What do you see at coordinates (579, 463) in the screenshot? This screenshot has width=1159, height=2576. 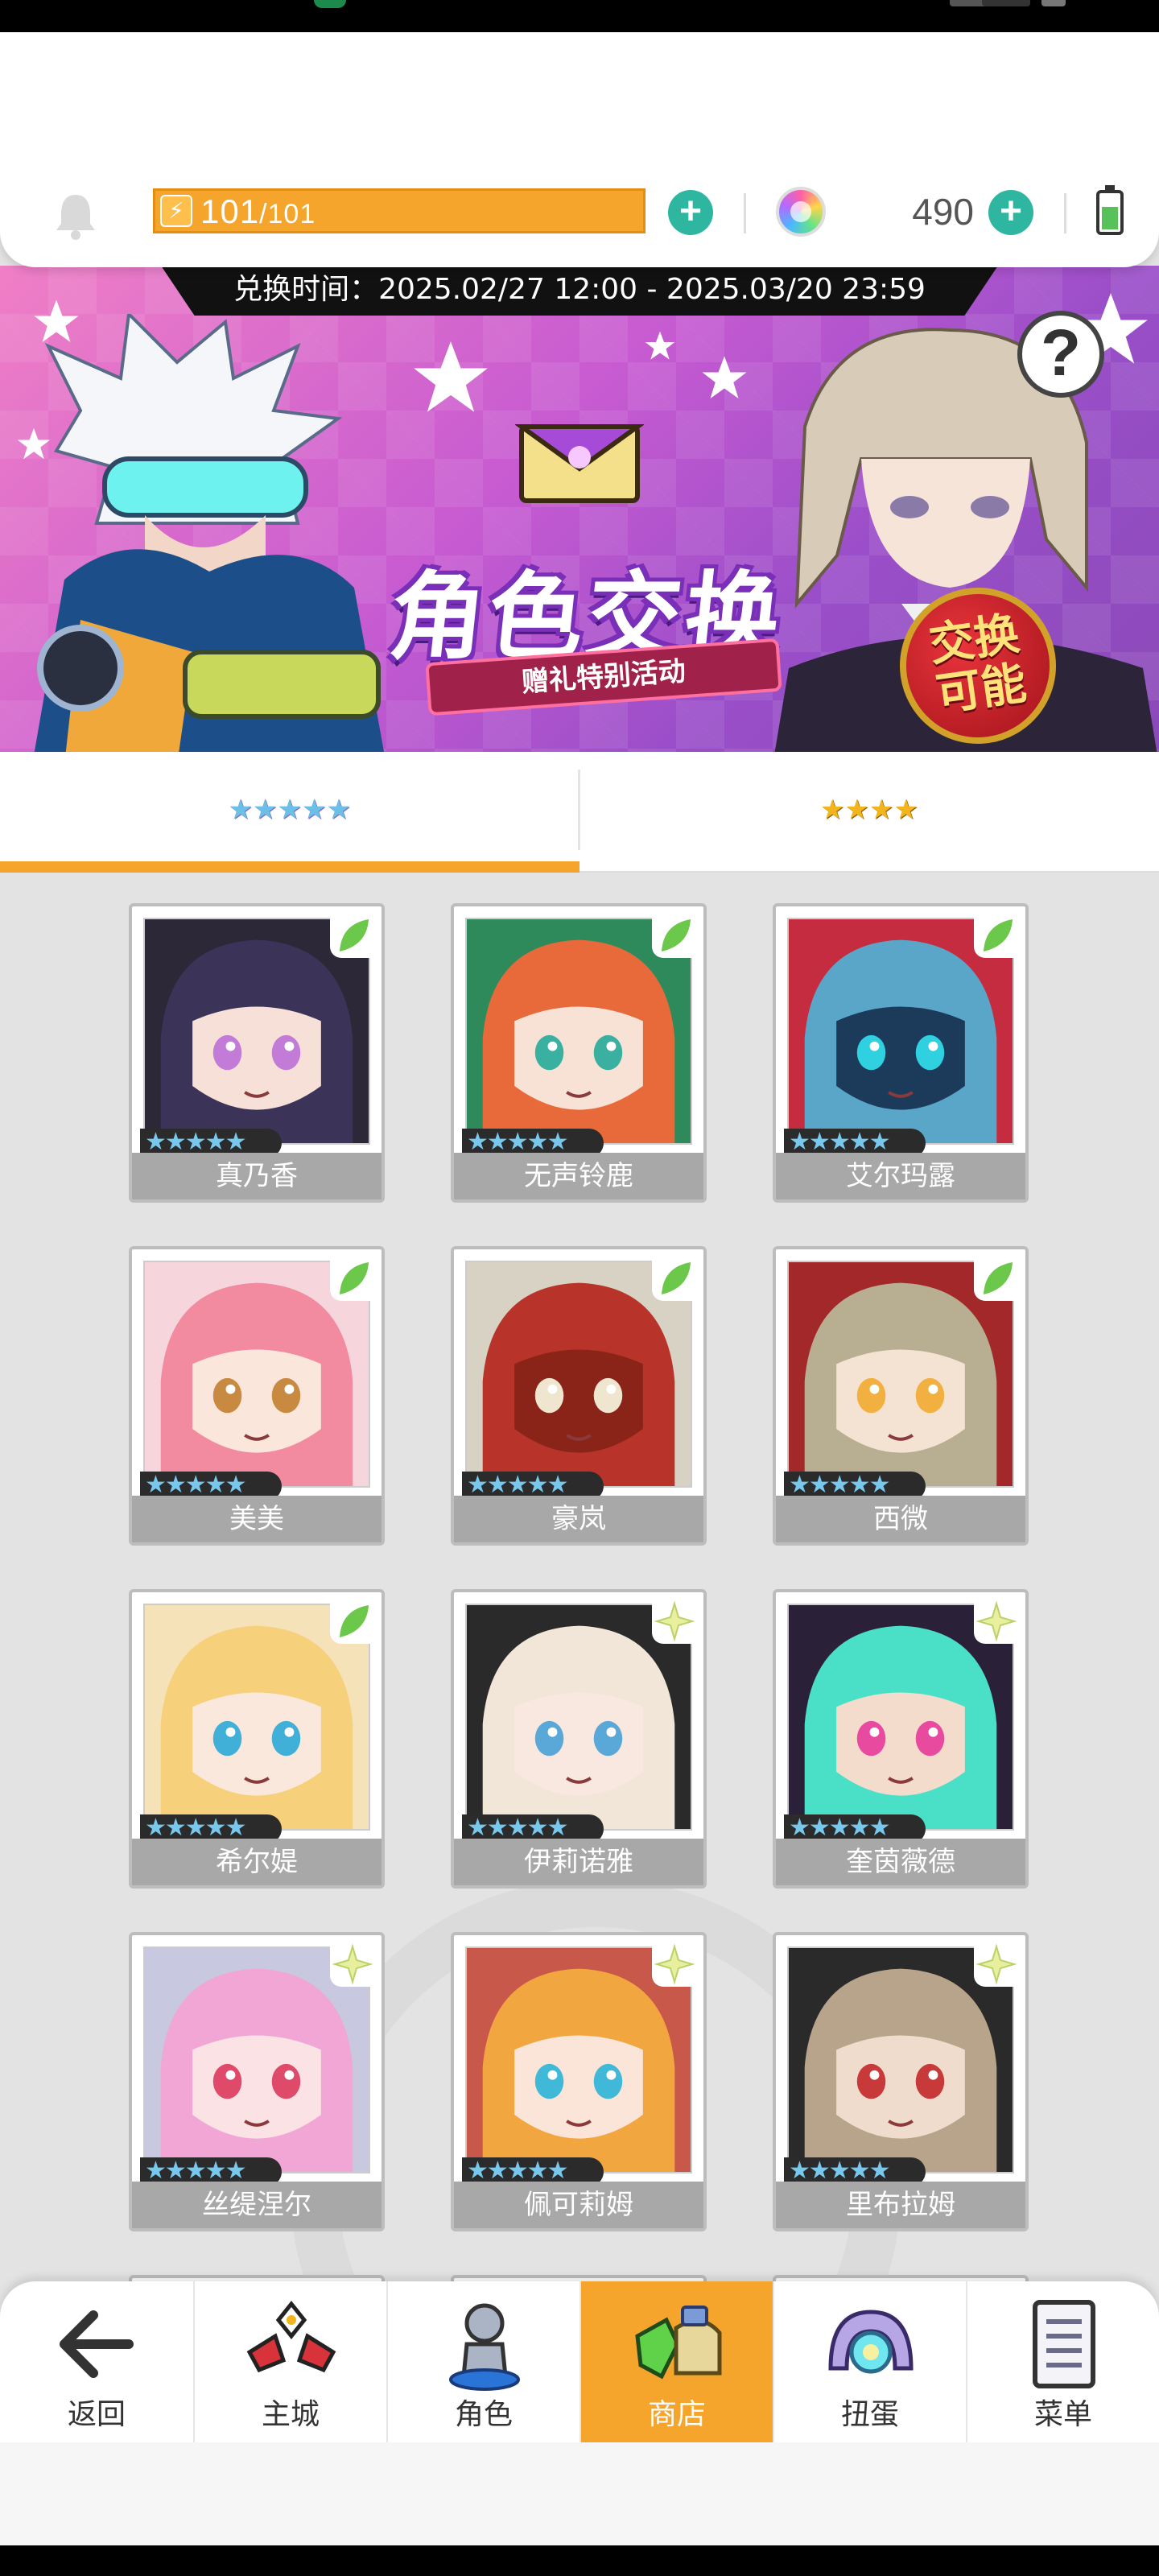 I see `gift-envelope-icon` at bounding box center [579, 463].